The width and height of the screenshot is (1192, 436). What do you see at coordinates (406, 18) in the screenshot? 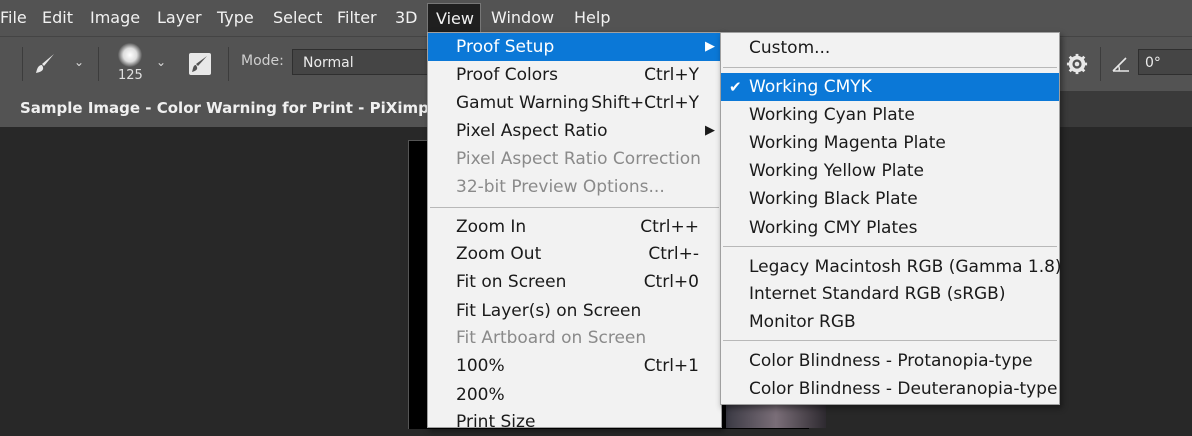
I see `menu-3d: 3D` at bounding box center [406, 18].